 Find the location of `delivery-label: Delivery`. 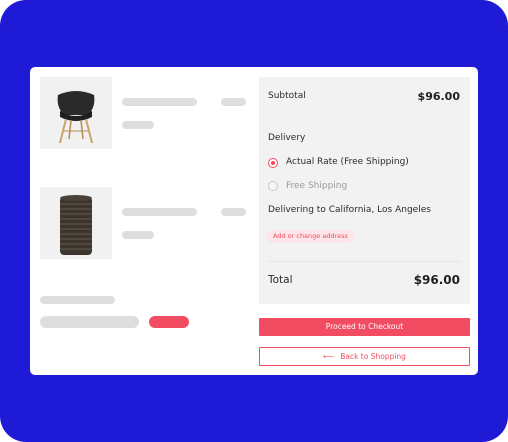

delivery-label: Delivery is located at coordinates (287, 138).